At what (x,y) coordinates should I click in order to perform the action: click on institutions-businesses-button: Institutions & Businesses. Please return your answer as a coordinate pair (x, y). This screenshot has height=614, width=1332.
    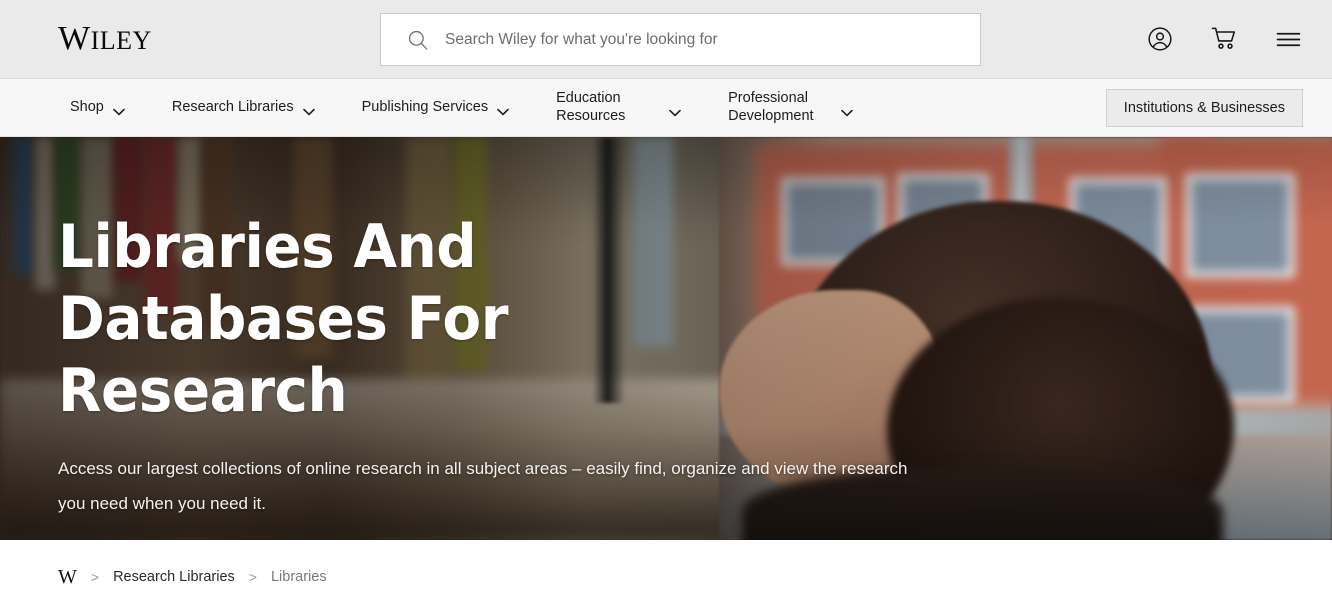
    Looking at the image, I should click on (1204, 107).